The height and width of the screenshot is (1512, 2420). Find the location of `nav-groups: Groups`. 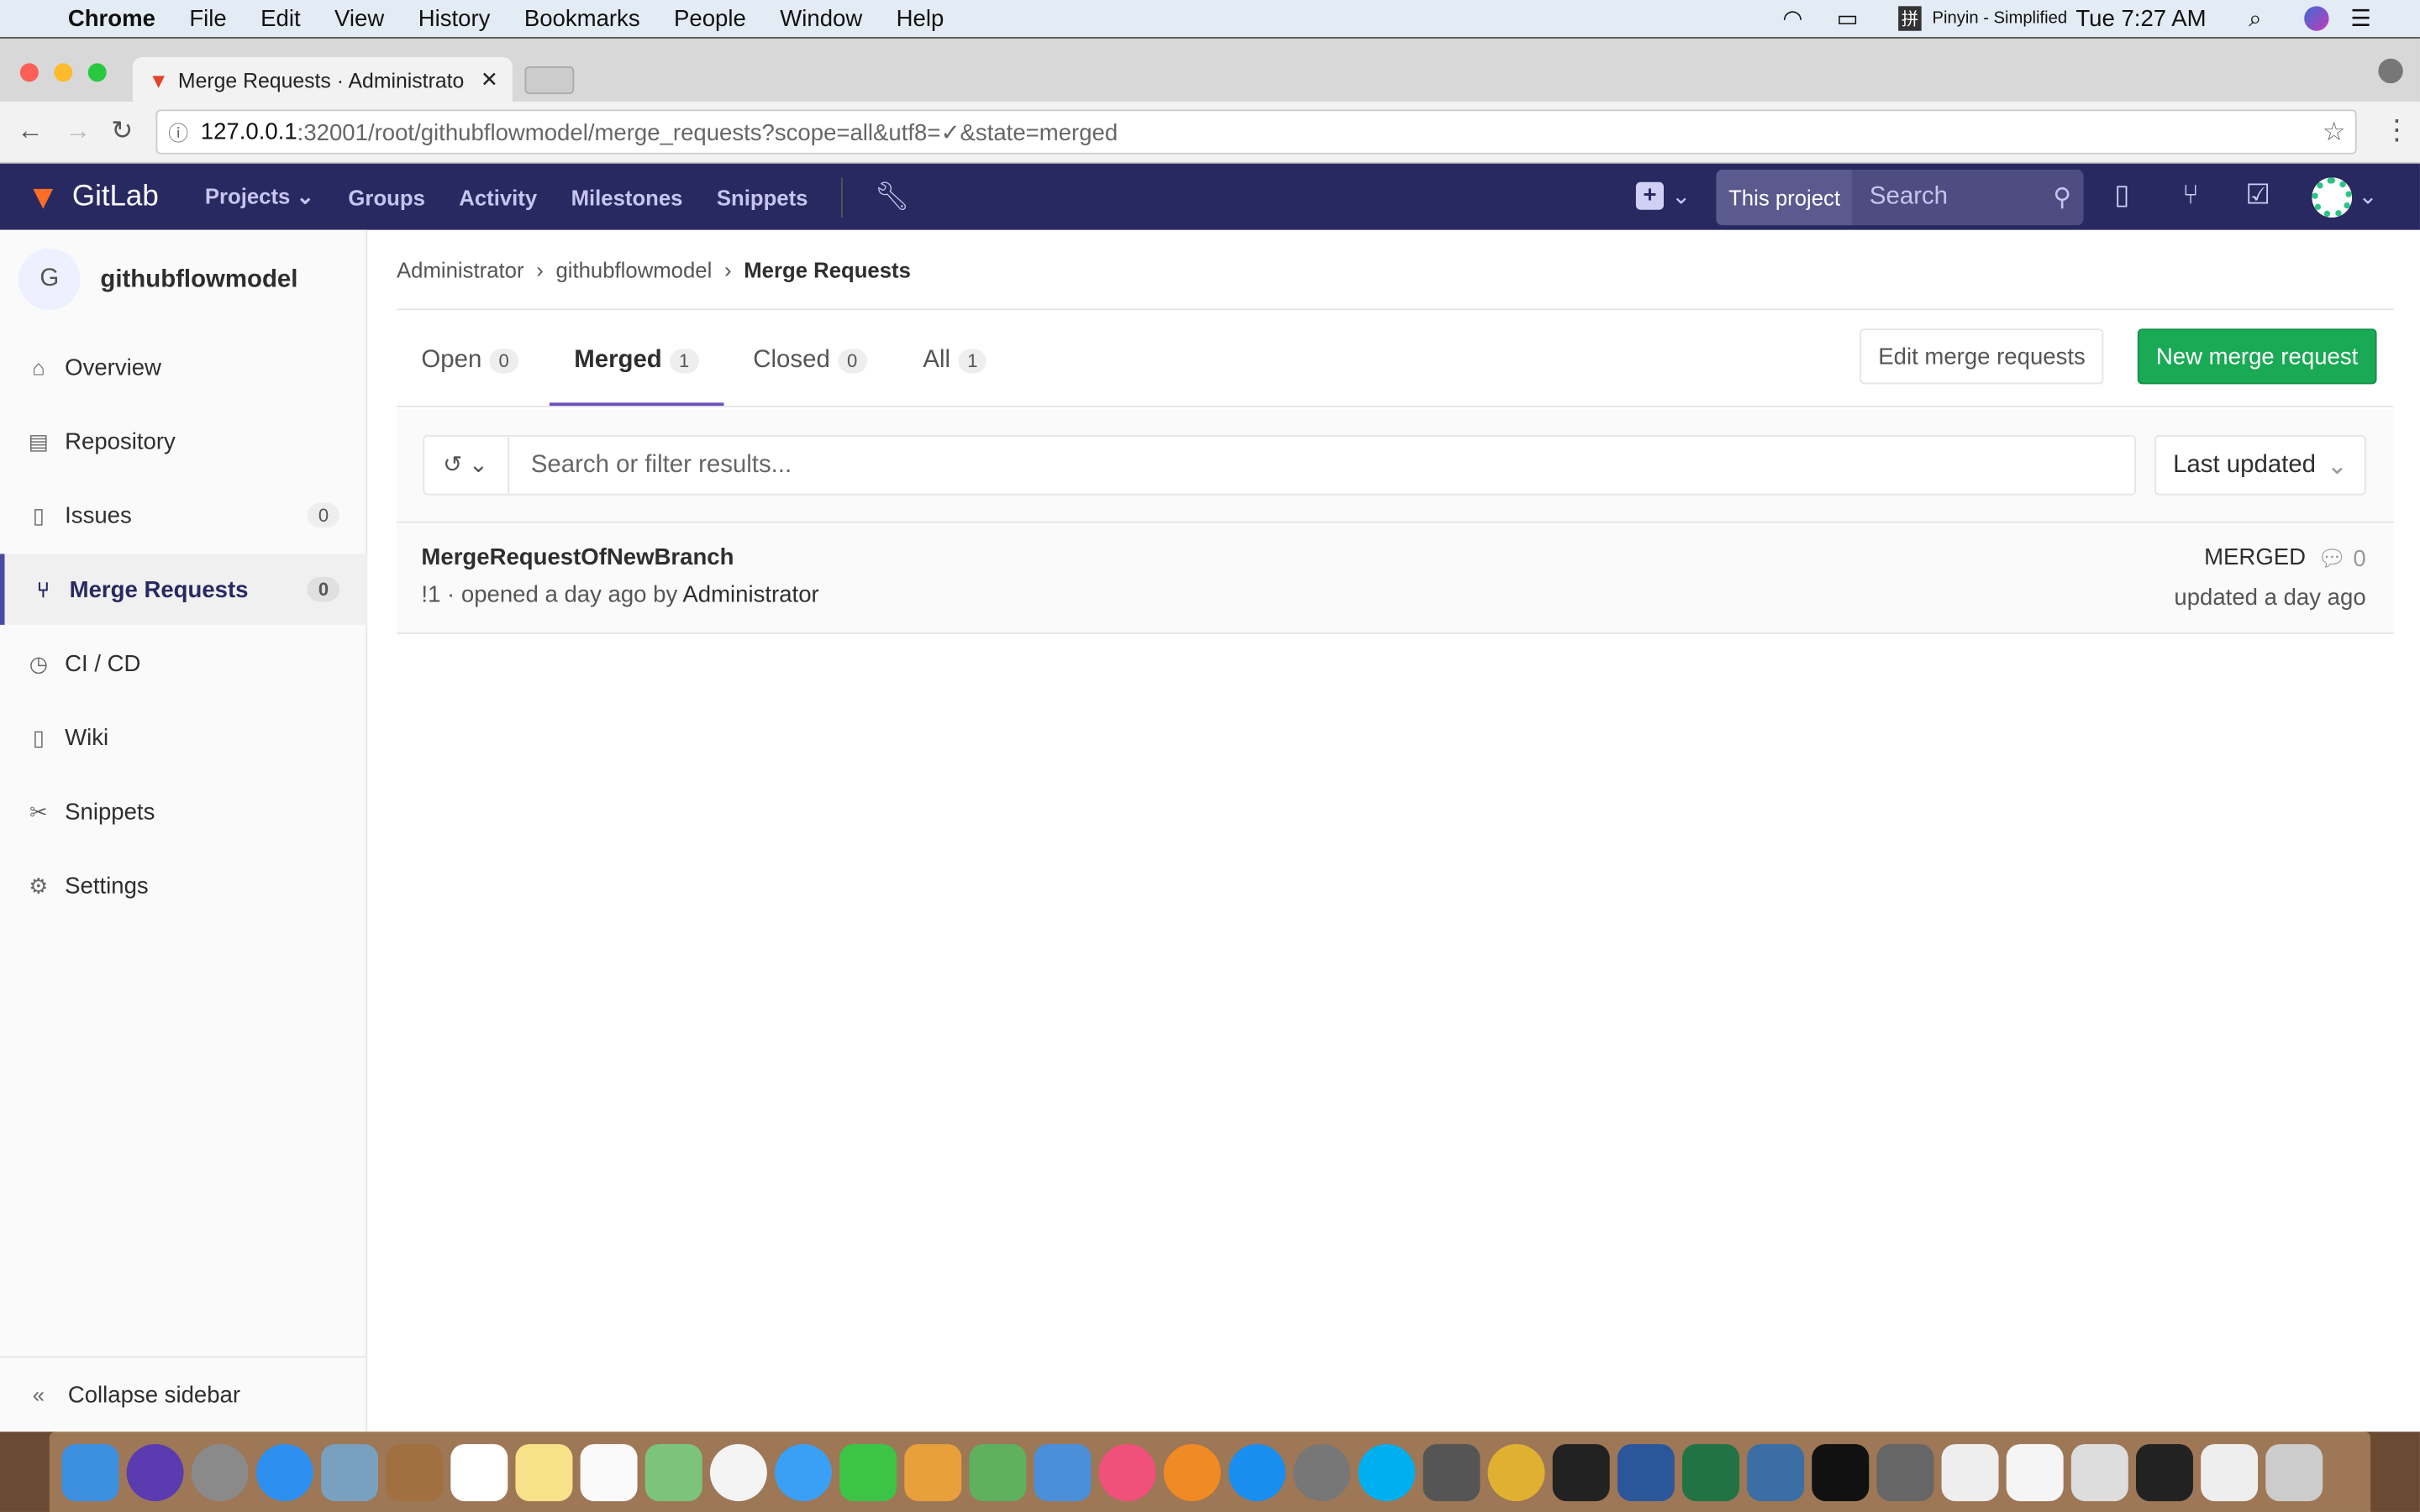

nav-groups: Groups is located at coordinates (386, 196).